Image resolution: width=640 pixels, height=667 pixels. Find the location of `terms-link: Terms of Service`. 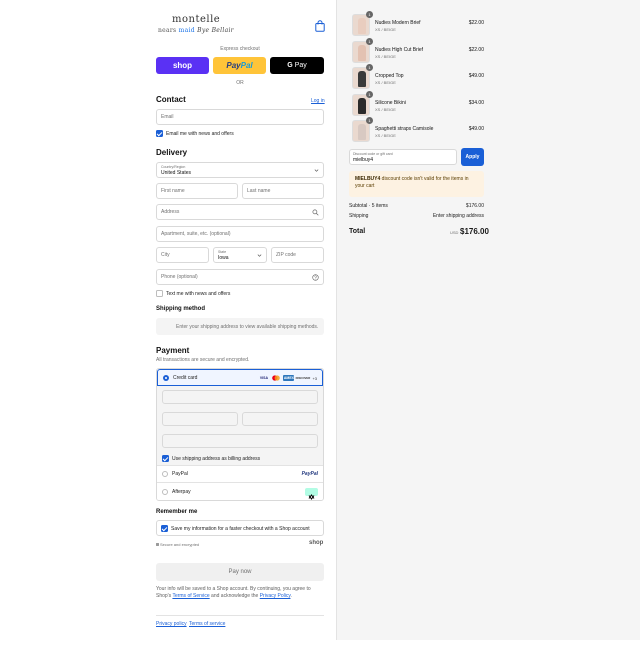

terms-link: Terms of Service is located at coordinates (190, 596).